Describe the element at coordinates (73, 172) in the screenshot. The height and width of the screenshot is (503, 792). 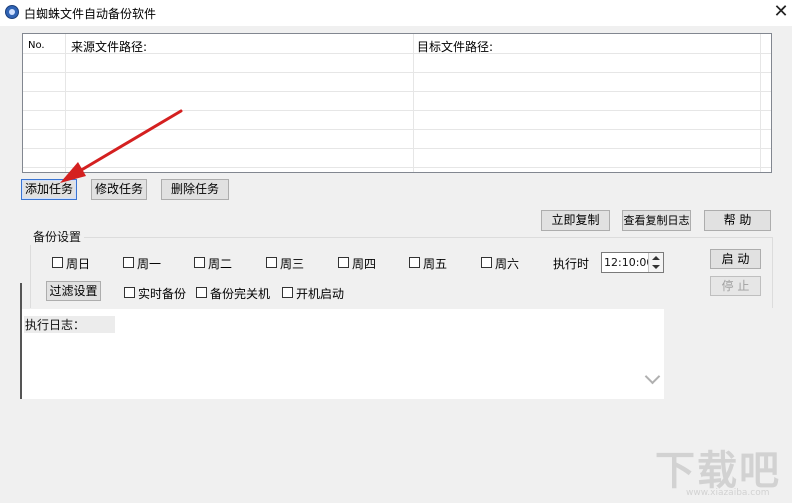
I see `arrow-head-icon` at that location.